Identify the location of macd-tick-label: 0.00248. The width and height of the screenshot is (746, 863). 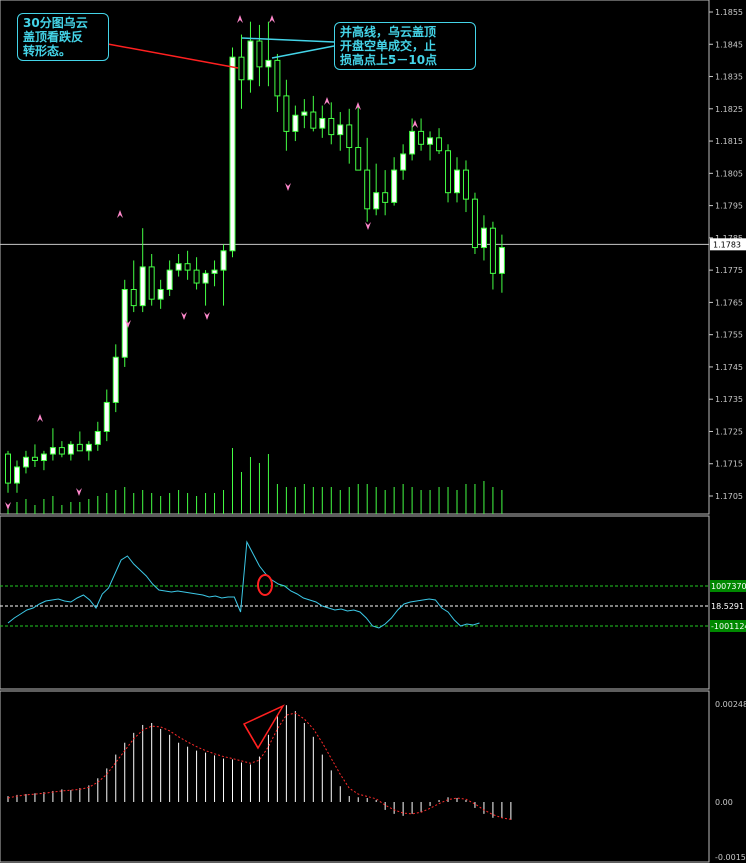
(730, 704).